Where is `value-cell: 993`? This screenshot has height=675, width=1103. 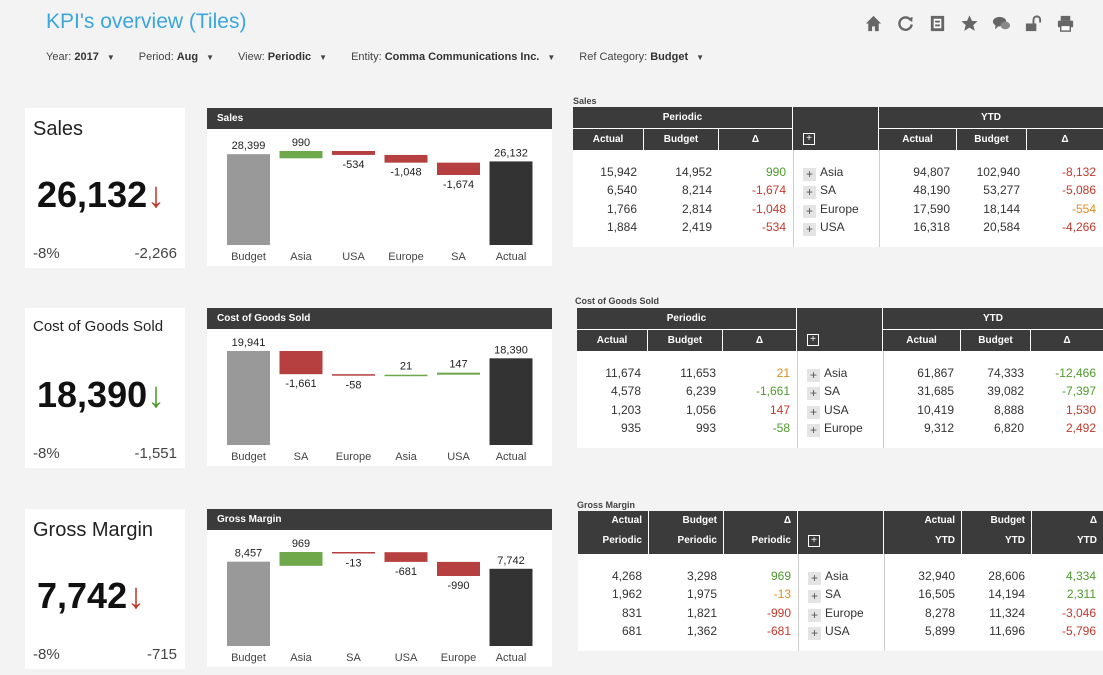
value-cell: 993 is located at coordinates (705, 427).